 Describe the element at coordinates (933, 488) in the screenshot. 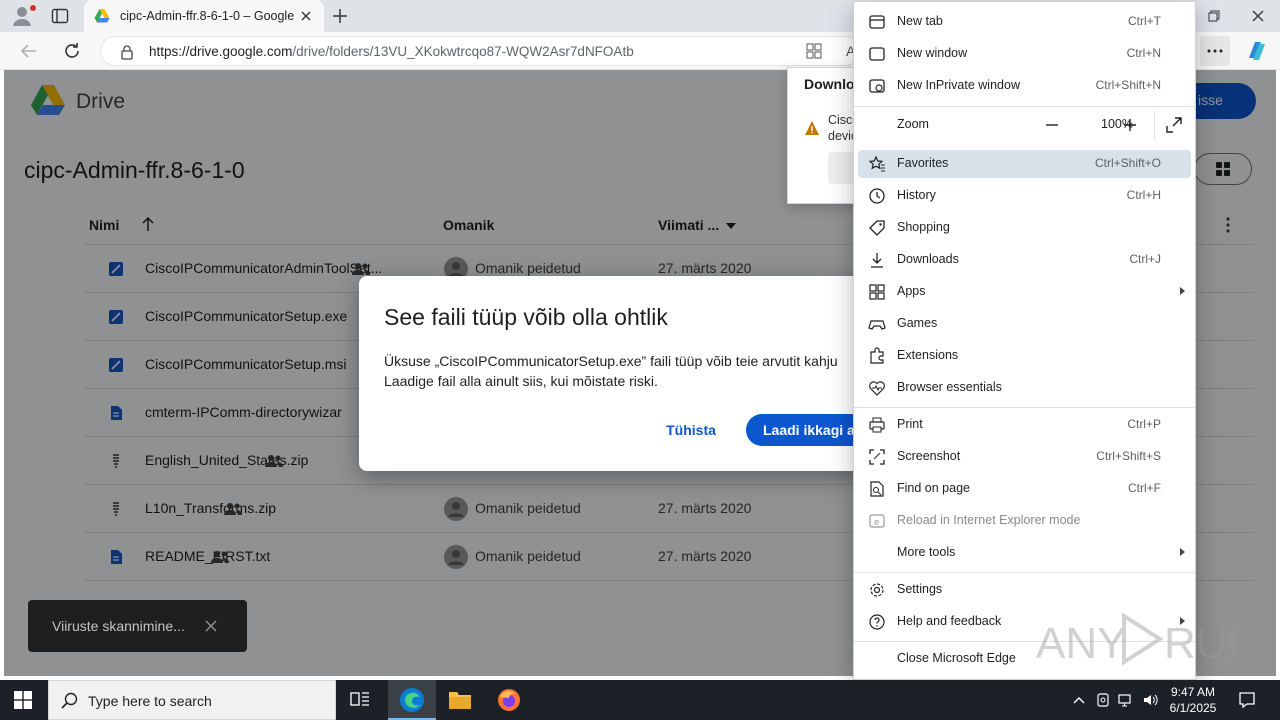

I see `menu-label: Find on page` at that location.